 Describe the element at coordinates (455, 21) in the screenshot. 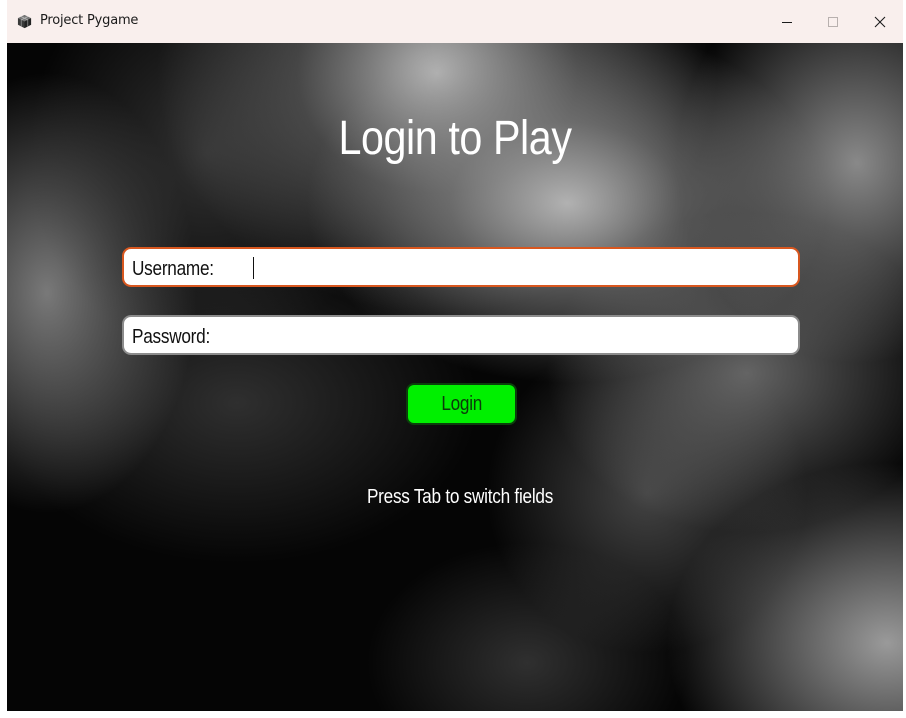

I see `title-bar: Project Pygame` at that location.